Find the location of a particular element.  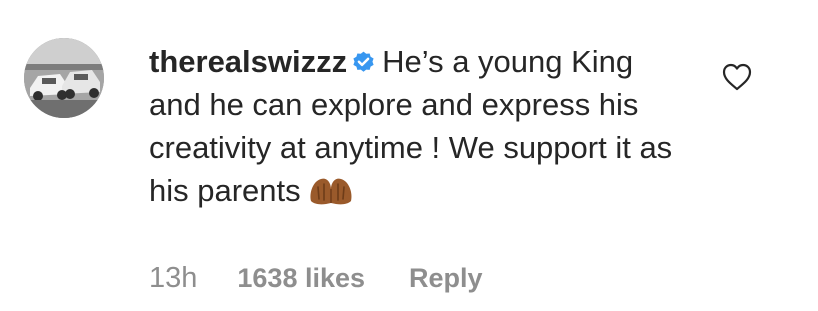

verified-badge-icon is located at coordinates (363, 57).